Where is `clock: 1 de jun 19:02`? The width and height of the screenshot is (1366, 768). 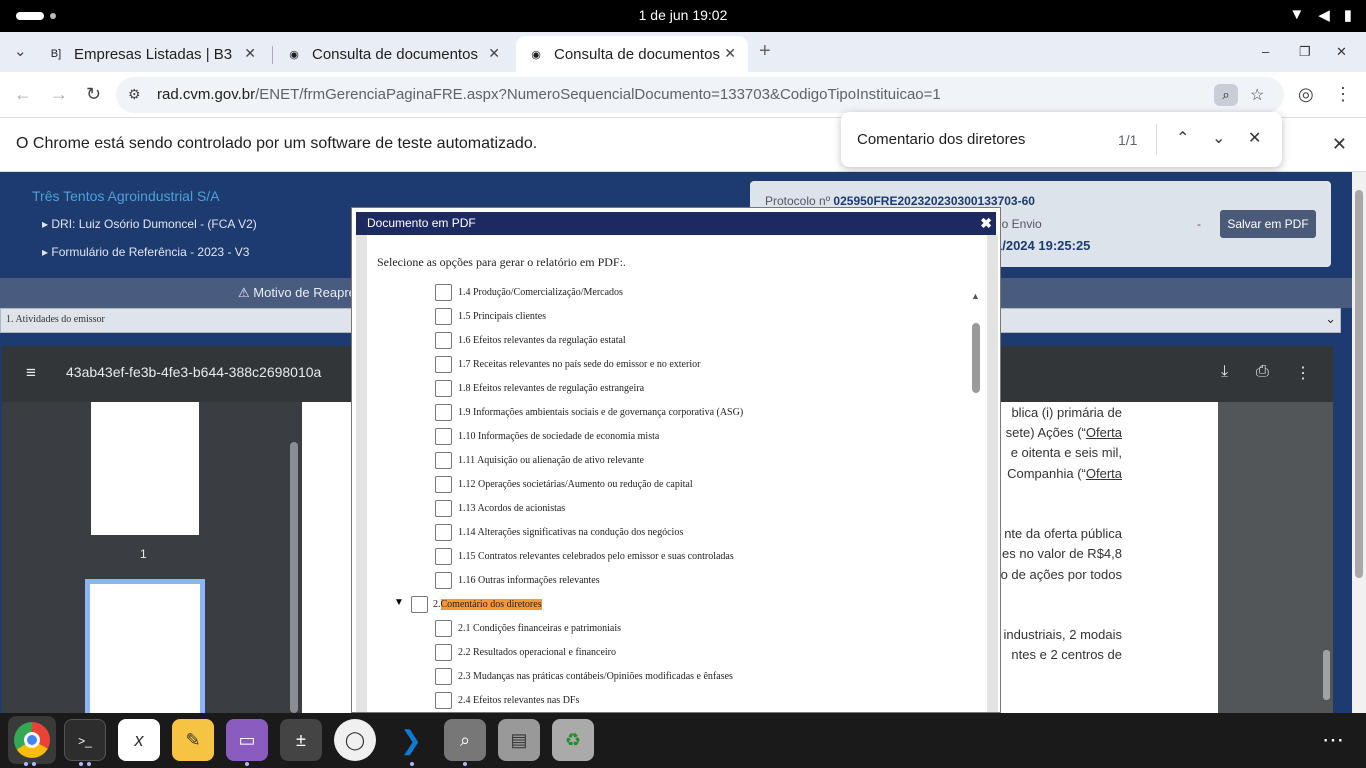
clock: 1 de jun 19:02 is located at coordinates (683, 15).